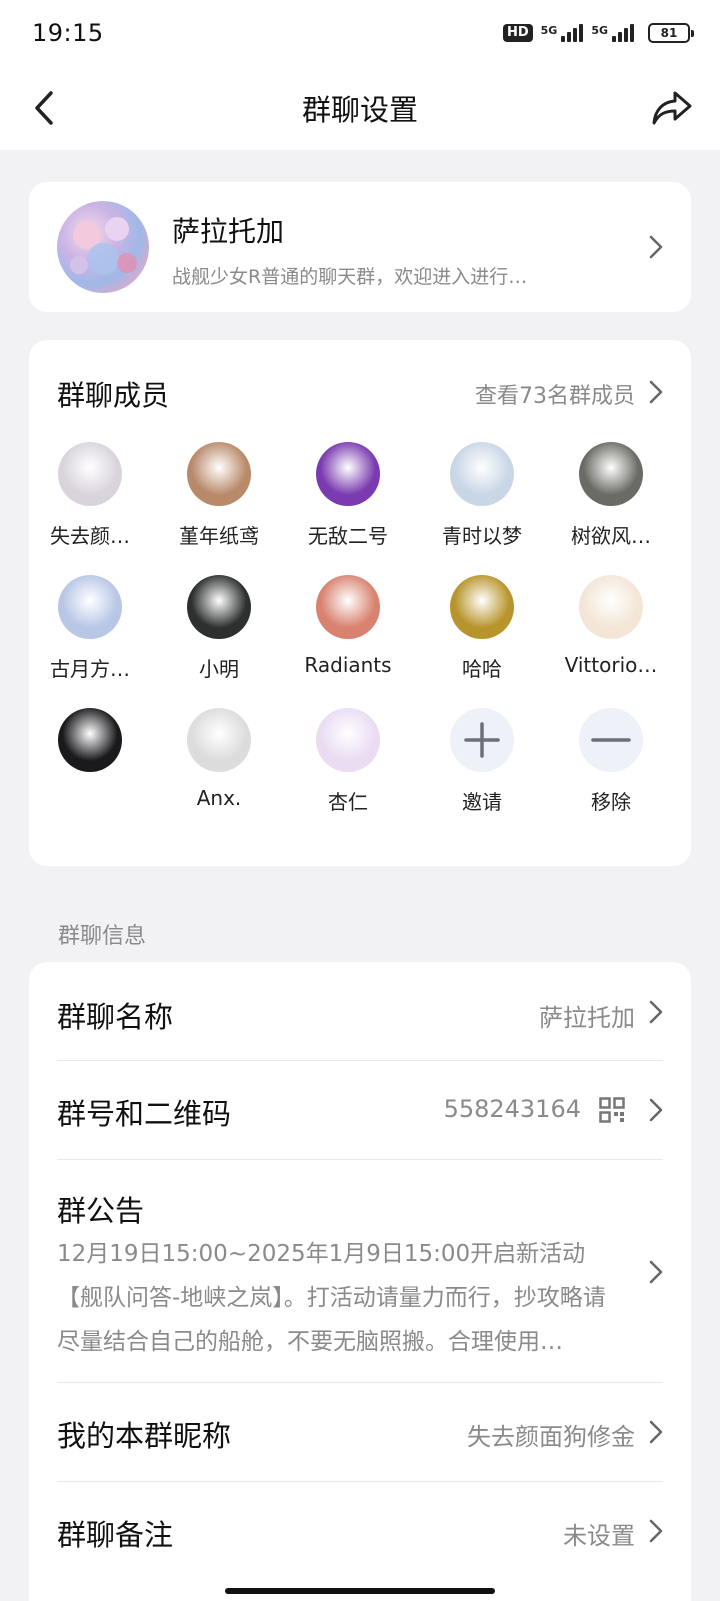 This screenshot has width=720, height=1601. I want to click on member-item: 堇年纸鸢, so click(219, 495).